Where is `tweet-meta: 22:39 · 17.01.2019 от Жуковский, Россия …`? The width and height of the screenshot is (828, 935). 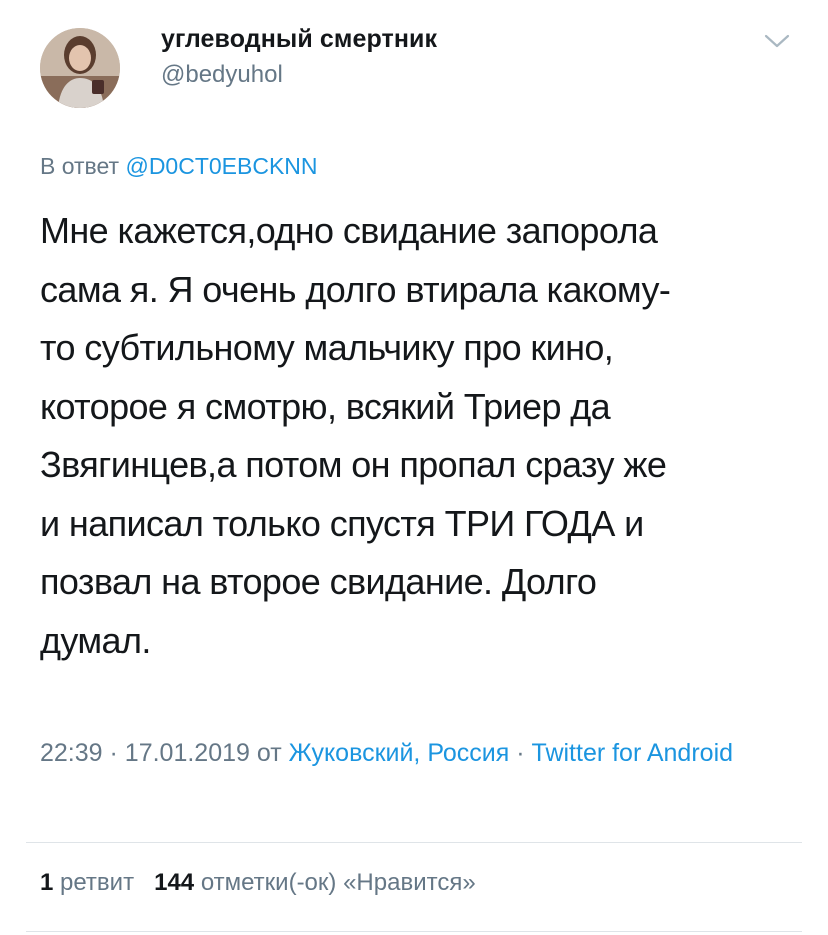
tweet-meta: 22:39 · 17.01.2019 от Жуковский, Россия … is located at coordinates (425, 753).